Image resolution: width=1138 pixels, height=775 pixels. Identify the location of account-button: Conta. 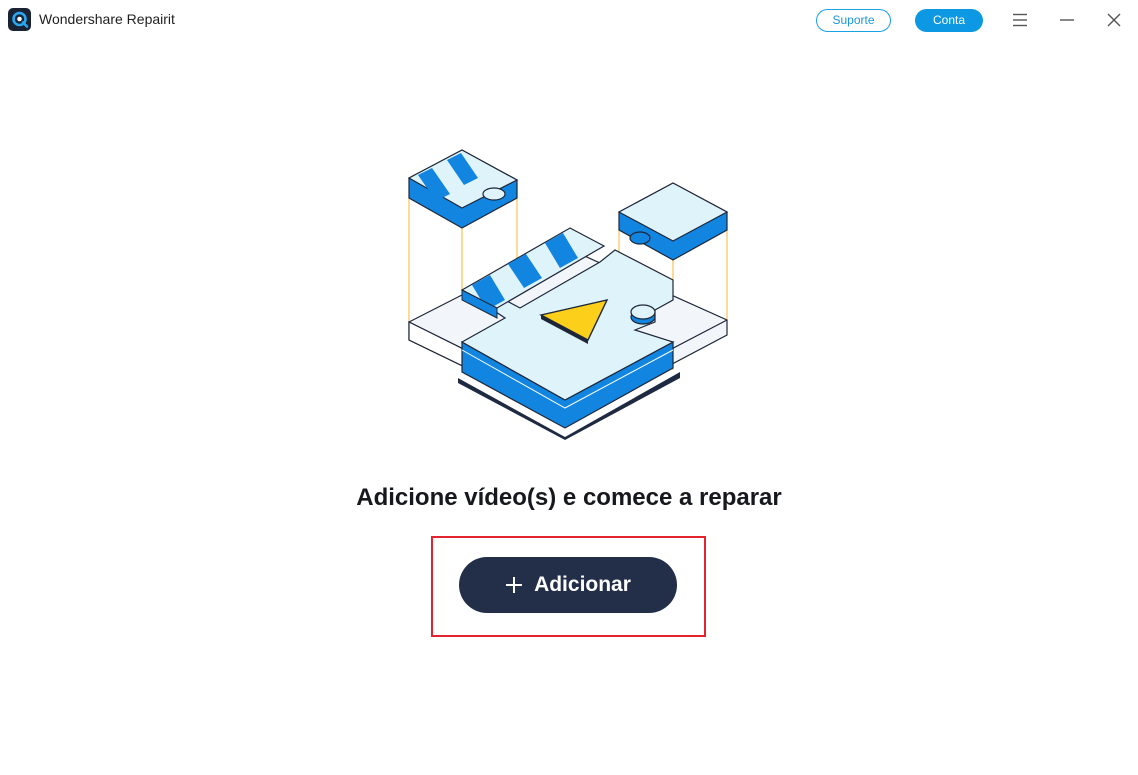
(949, 20).